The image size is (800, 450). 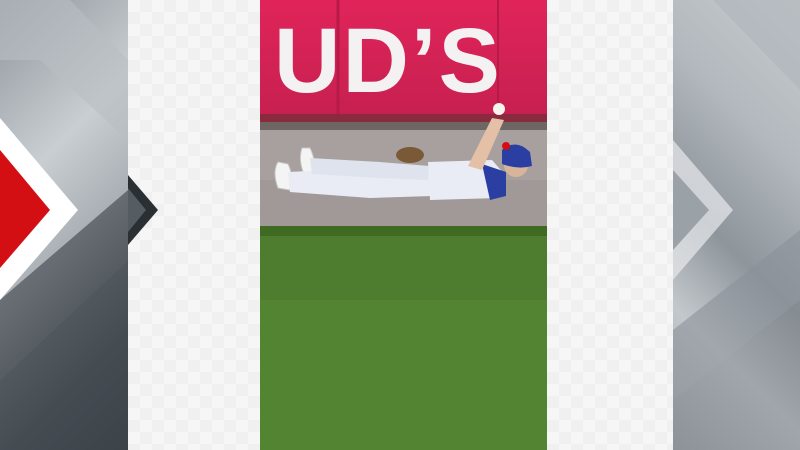 I want to click on baseball-glove, so click(x=410, y=155).